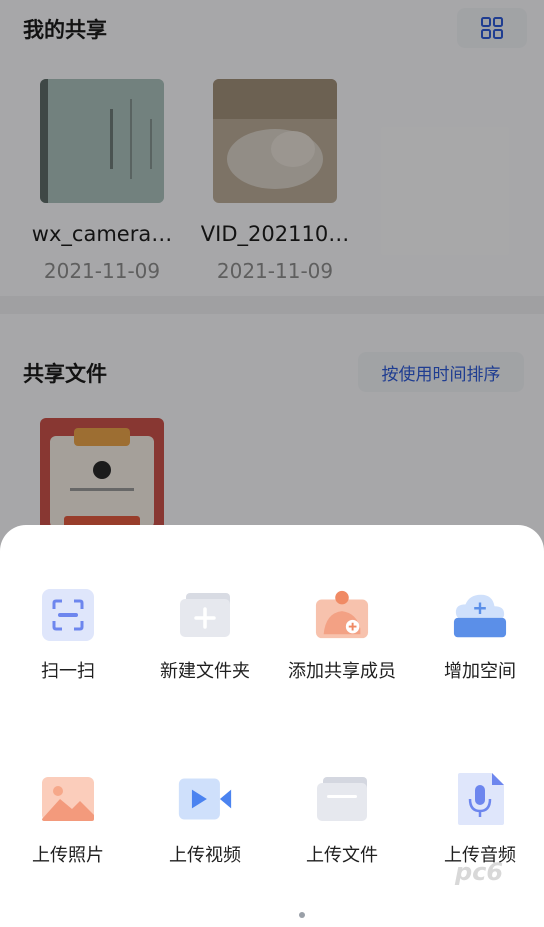 This screenshot has width=544, height=927. I want to click on upload-video-button: 上传视频, so click(205, 826).